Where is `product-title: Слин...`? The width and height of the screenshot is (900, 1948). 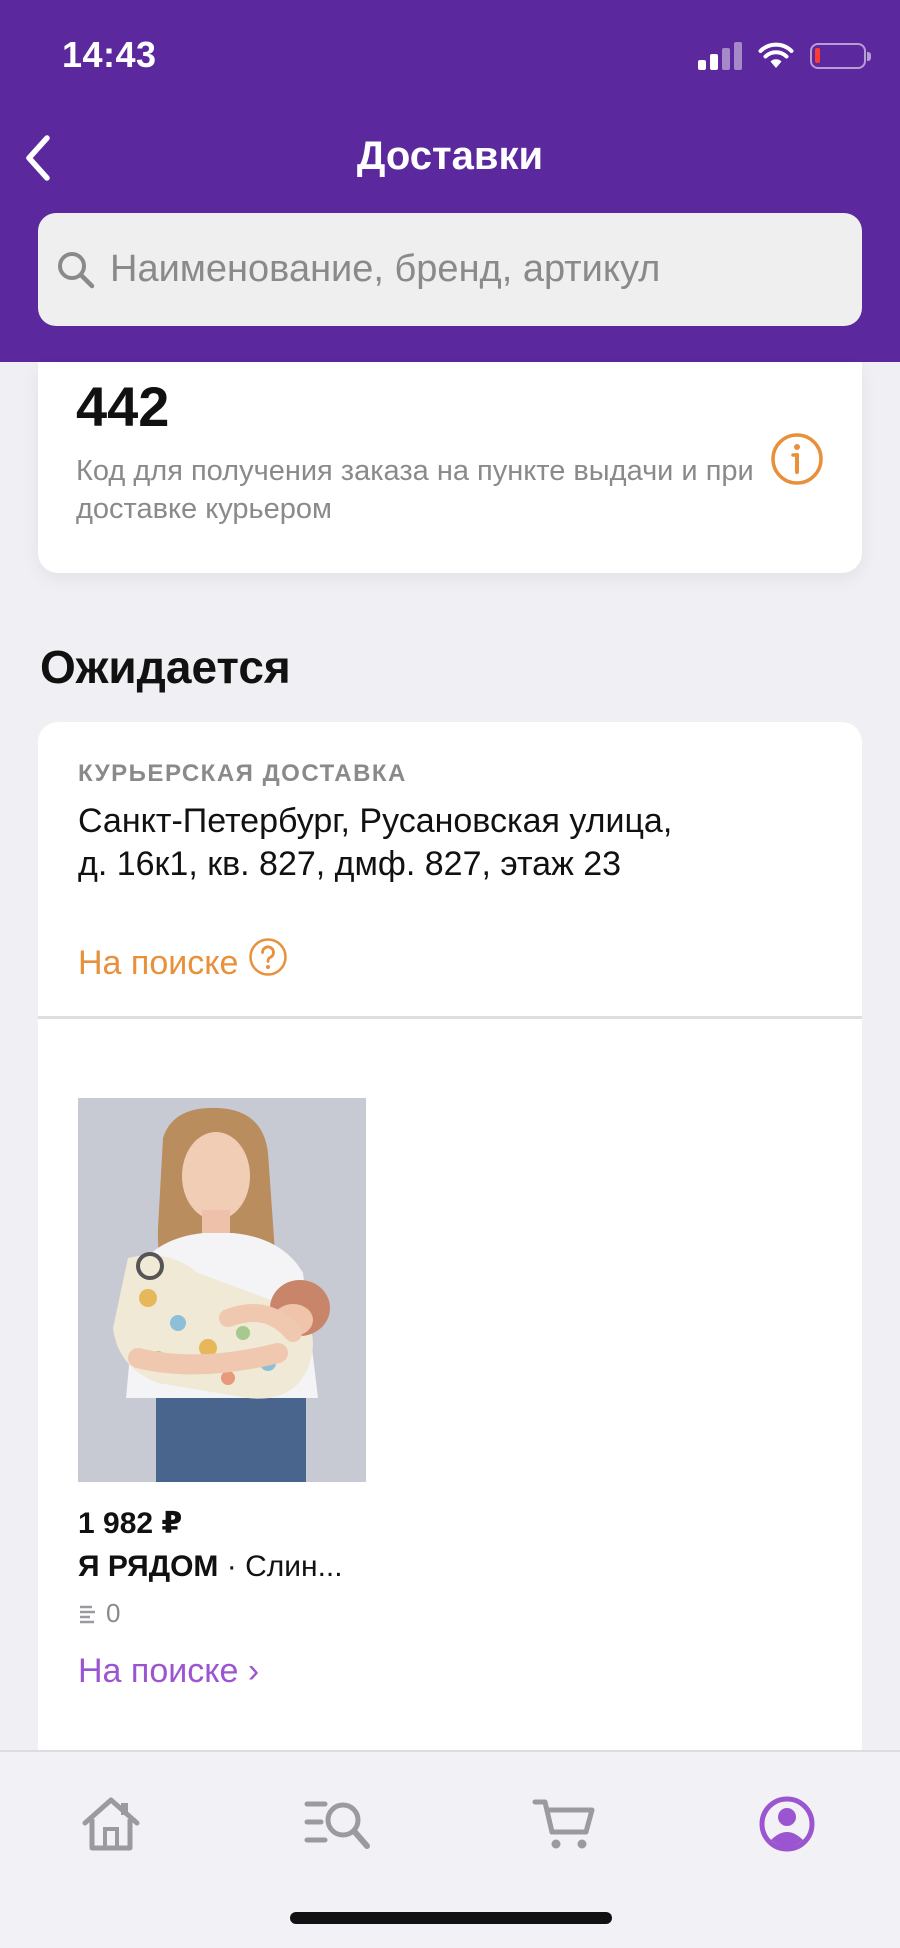 product-title: Слин... is located at coordinates (294, 1566).